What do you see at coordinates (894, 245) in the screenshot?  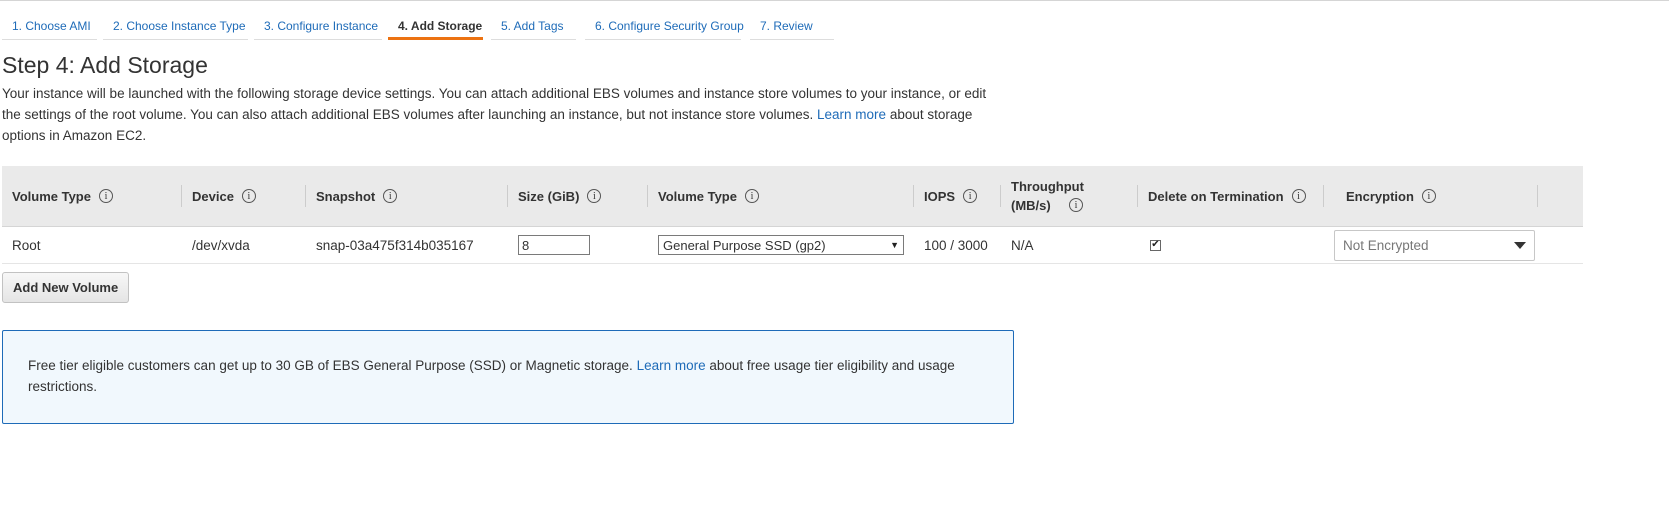 I see `dropdown-arrow-icon: ▼` at bounding box center [894, 245].